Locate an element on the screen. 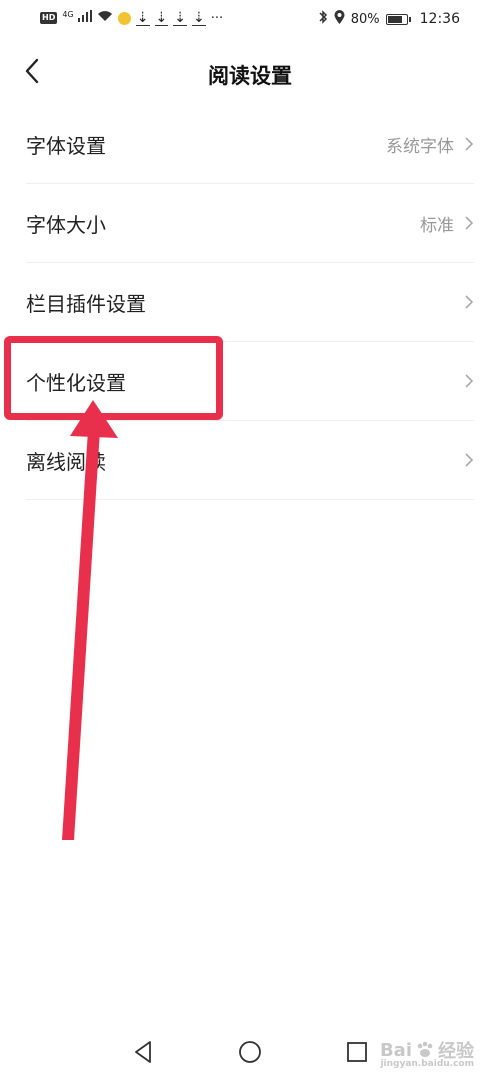 The height and width of the screenshot is (1083, 500). setting-column-plugins: 栏目插件设置 is located at coordinates (250, 302).